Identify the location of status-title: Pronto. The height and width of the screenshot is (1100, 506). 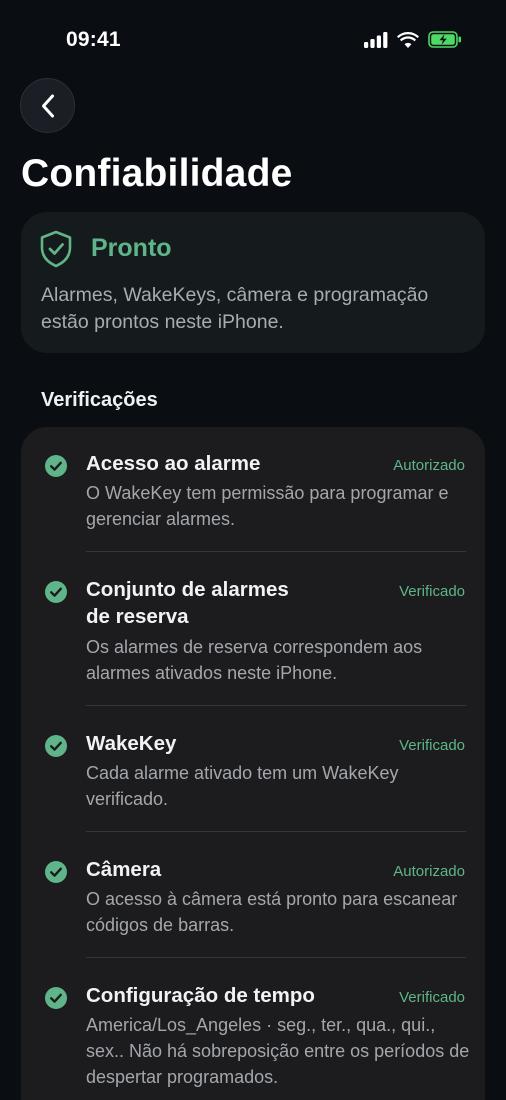
(131, 248).